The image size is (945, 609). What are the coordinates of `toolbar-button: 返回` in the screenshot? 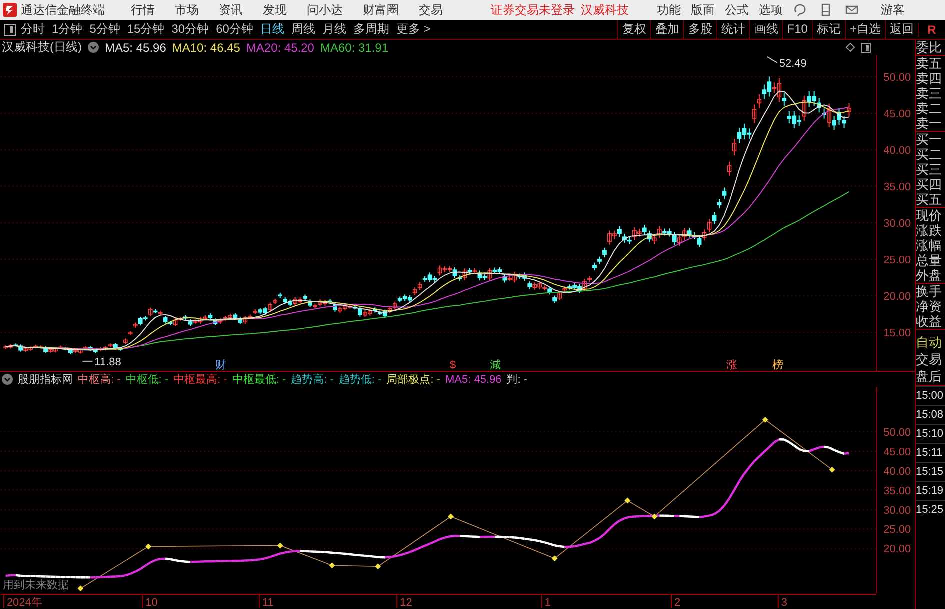 It's located at (901, 29).